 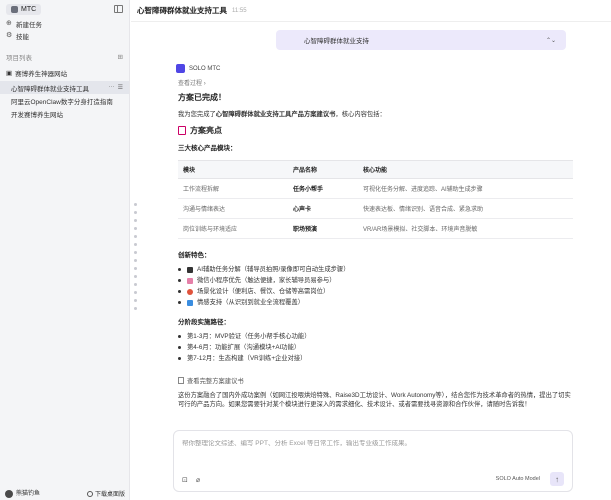 What do you see at coordinates (375, 358) in the screenshot?
I see `list-item: 第7-12月：生态构建（VR训练+企业对接）` at bounding box center [375, 358].